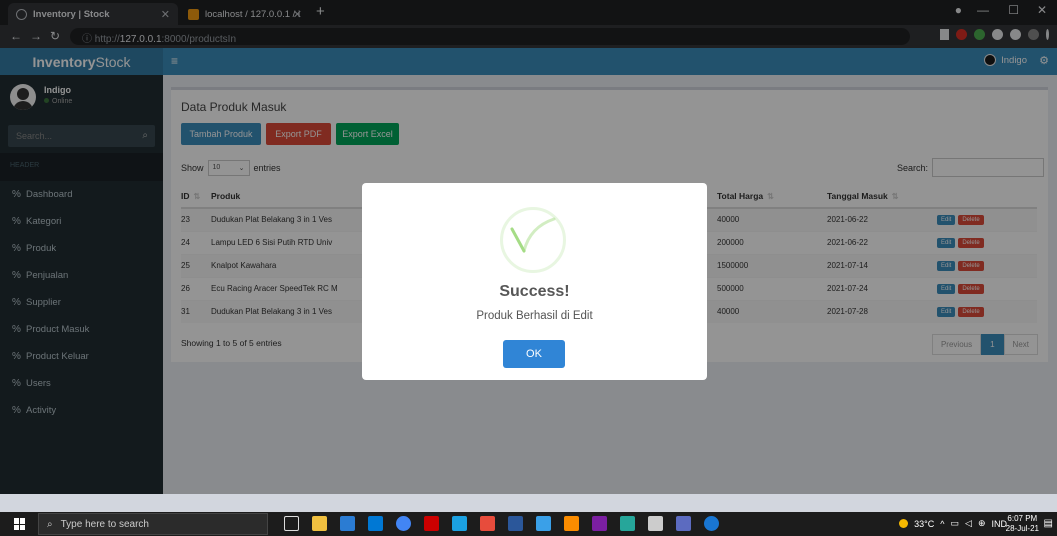 The width and height of the screenshot is (1057, 536). Describe the element at coordinates (375, 523) in the screenshot. I see `mail-icon` at that location.